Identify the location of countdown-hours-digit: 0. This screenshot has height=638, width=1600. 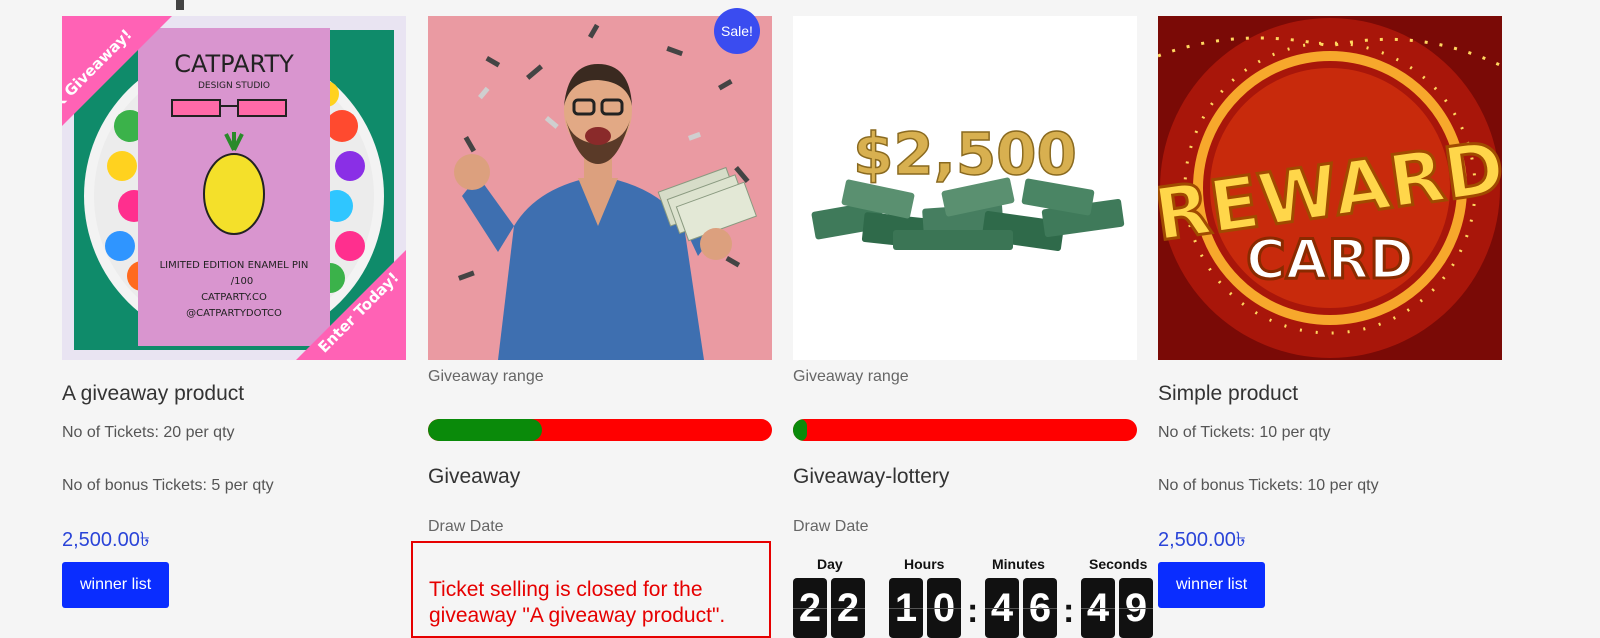
(944, 608).